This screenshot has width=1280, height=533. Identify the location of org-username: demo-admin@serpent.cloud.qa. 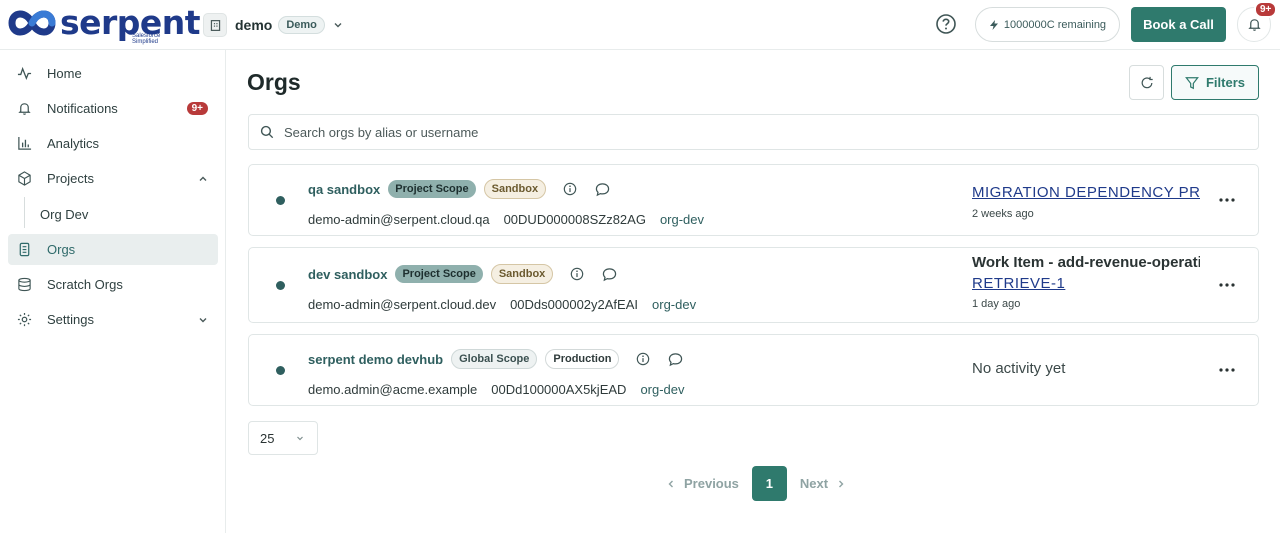
(399, 219).